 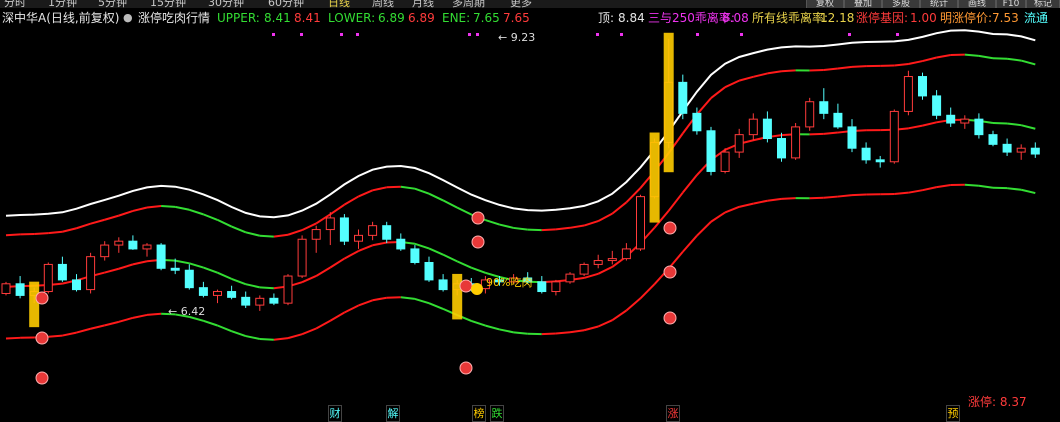 I want to click on event-marker: 跌, so click(x=497, y=413).